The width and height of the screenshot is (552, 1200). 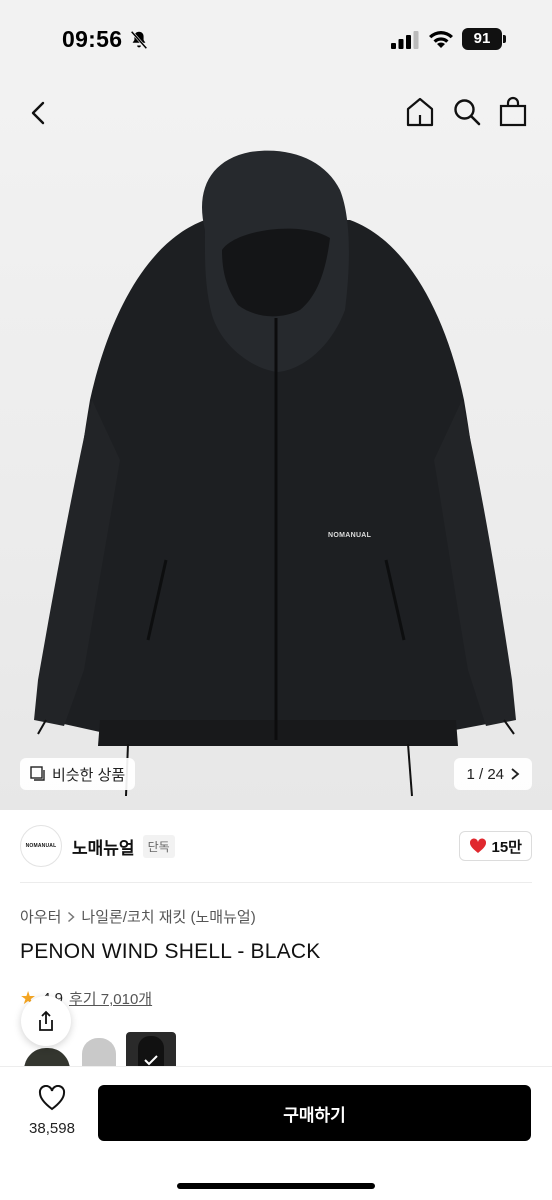 What do you see at coordinates (276, 40) in the screenshot?
I see `status-bar: 09:56 91` at bounding box center [276, 40].